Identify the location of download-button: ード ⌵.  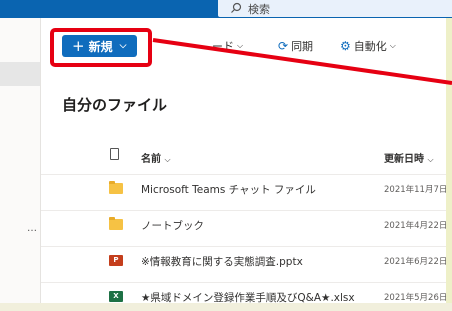
(227, 46).